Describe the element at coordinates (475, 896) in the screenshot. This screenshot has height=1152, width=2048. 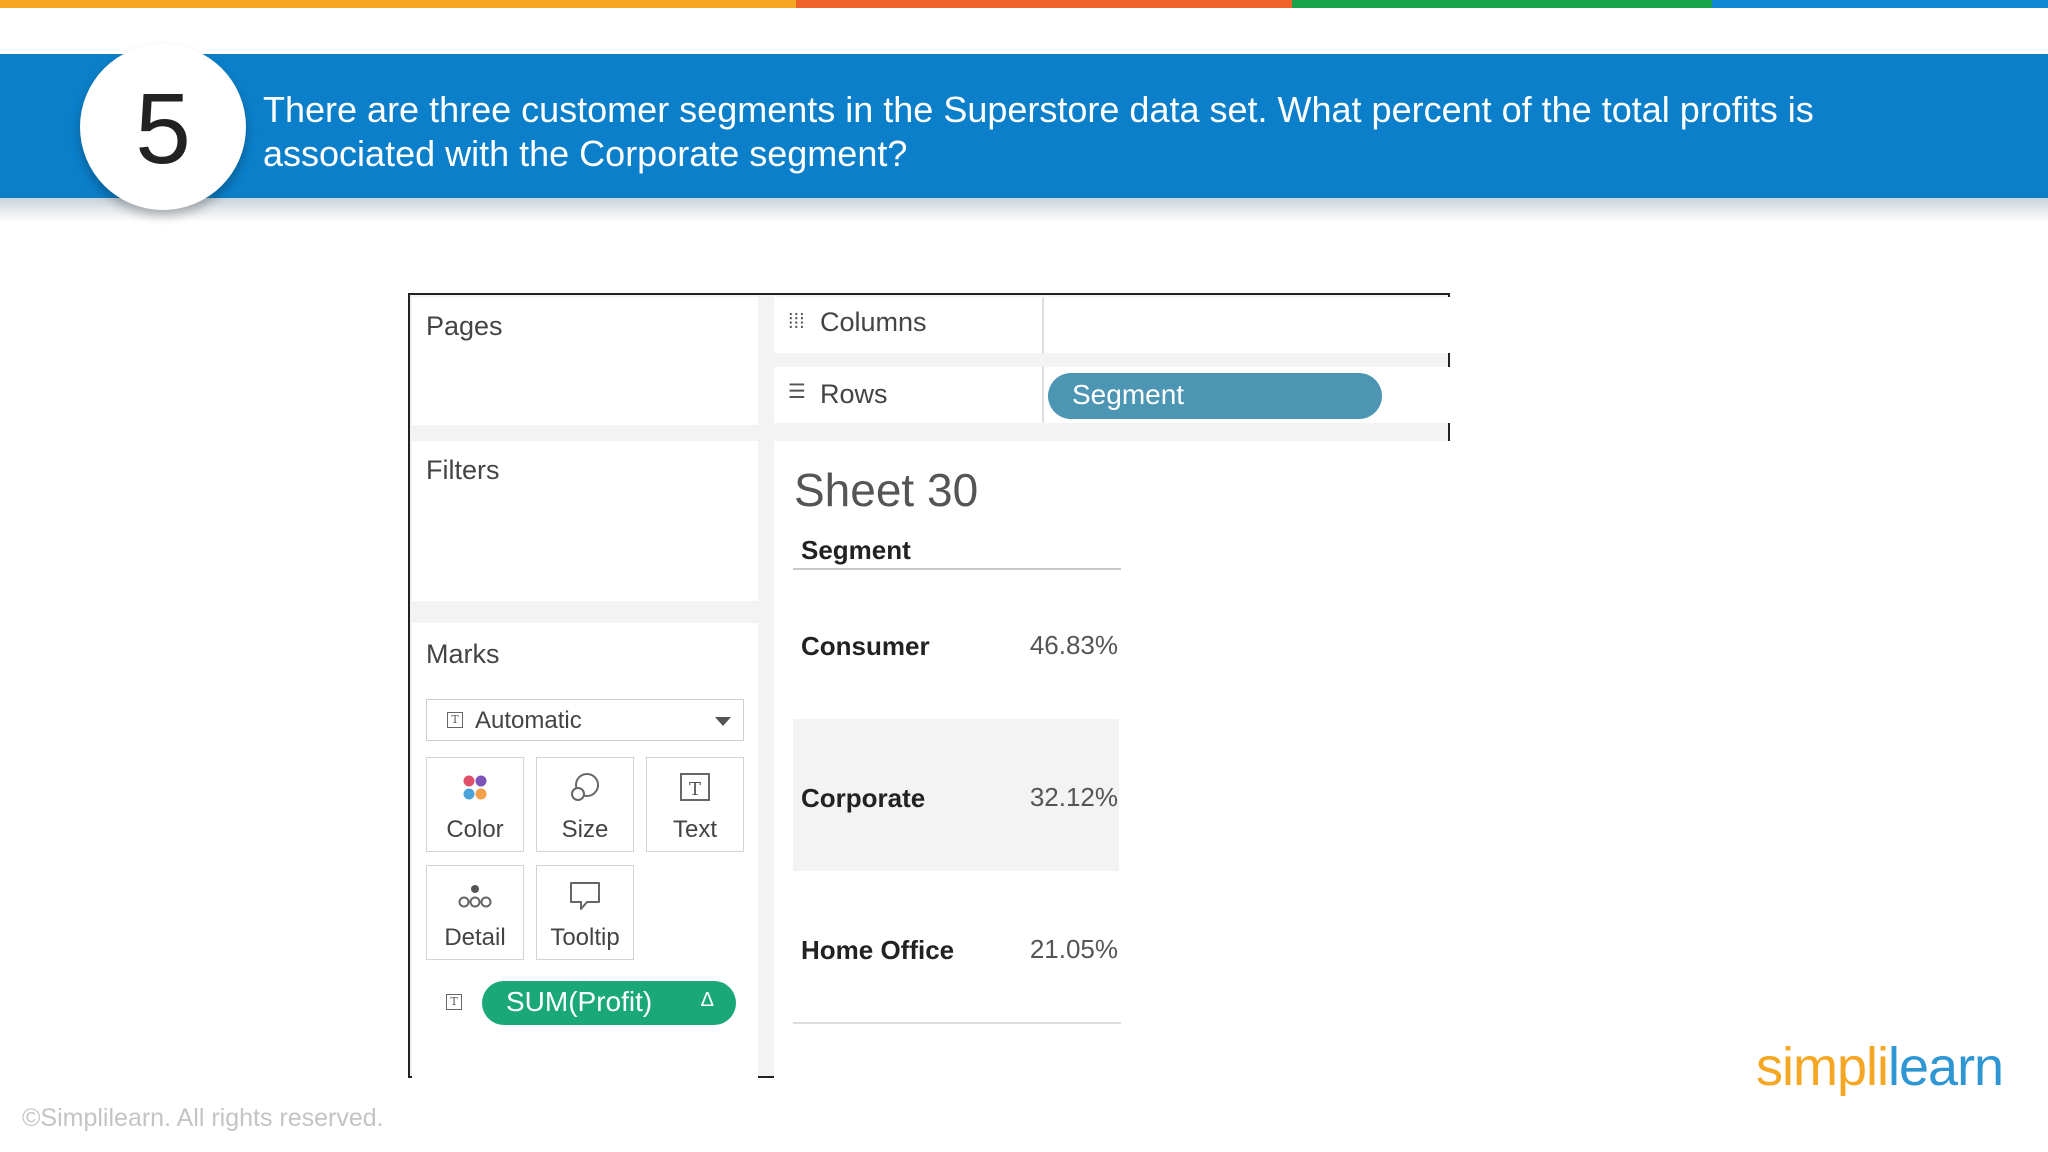
I see `detail-icon` at that location.